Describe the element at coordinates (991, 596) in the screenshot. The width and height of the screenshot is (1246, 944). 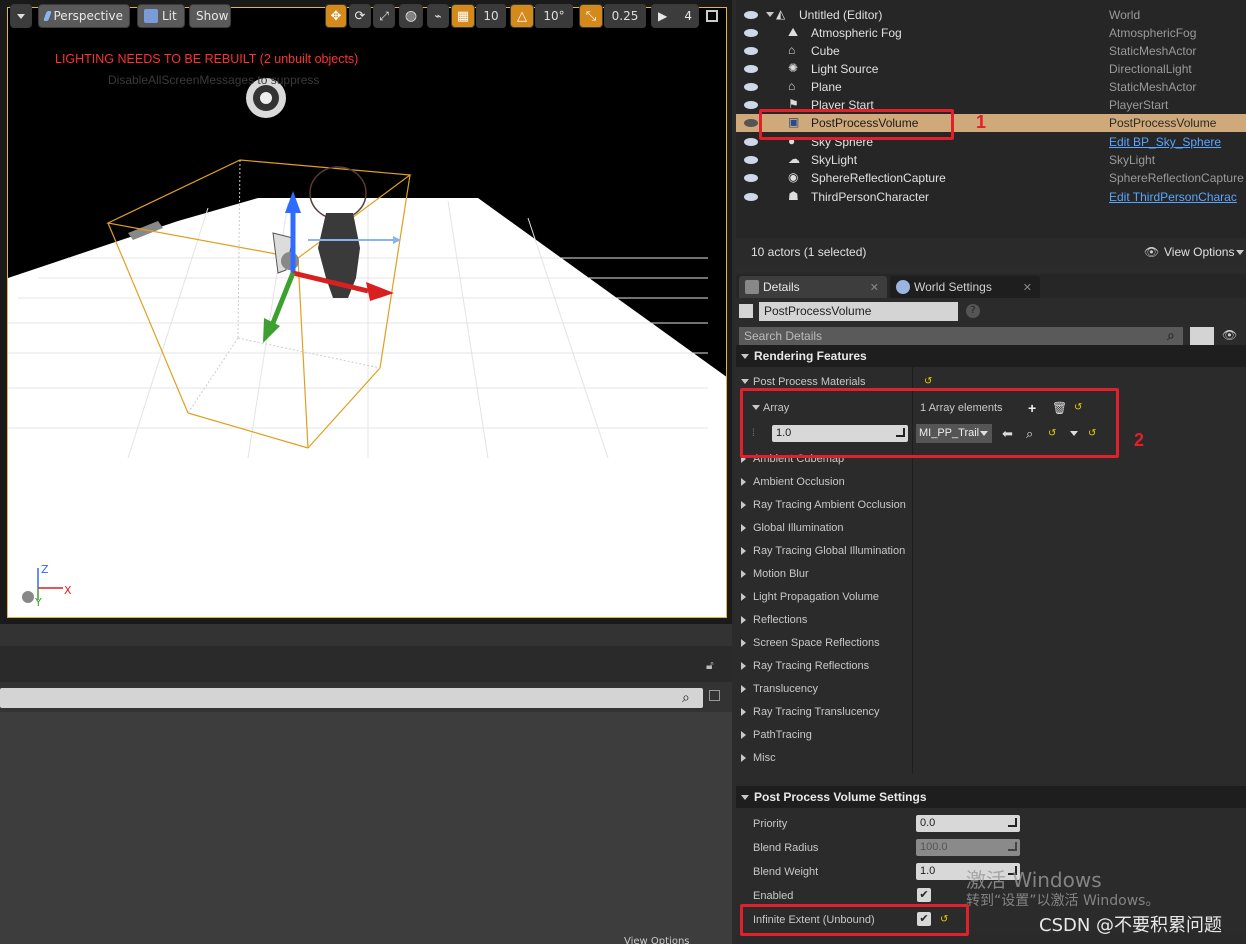
I see `section-row: Light Propagation Volume` at that location.